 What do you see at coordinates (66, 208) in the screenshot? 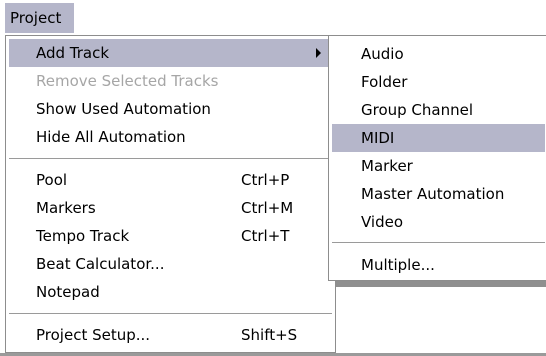
I see `menu-item-label: Markers` at bounding box center [66, 208].